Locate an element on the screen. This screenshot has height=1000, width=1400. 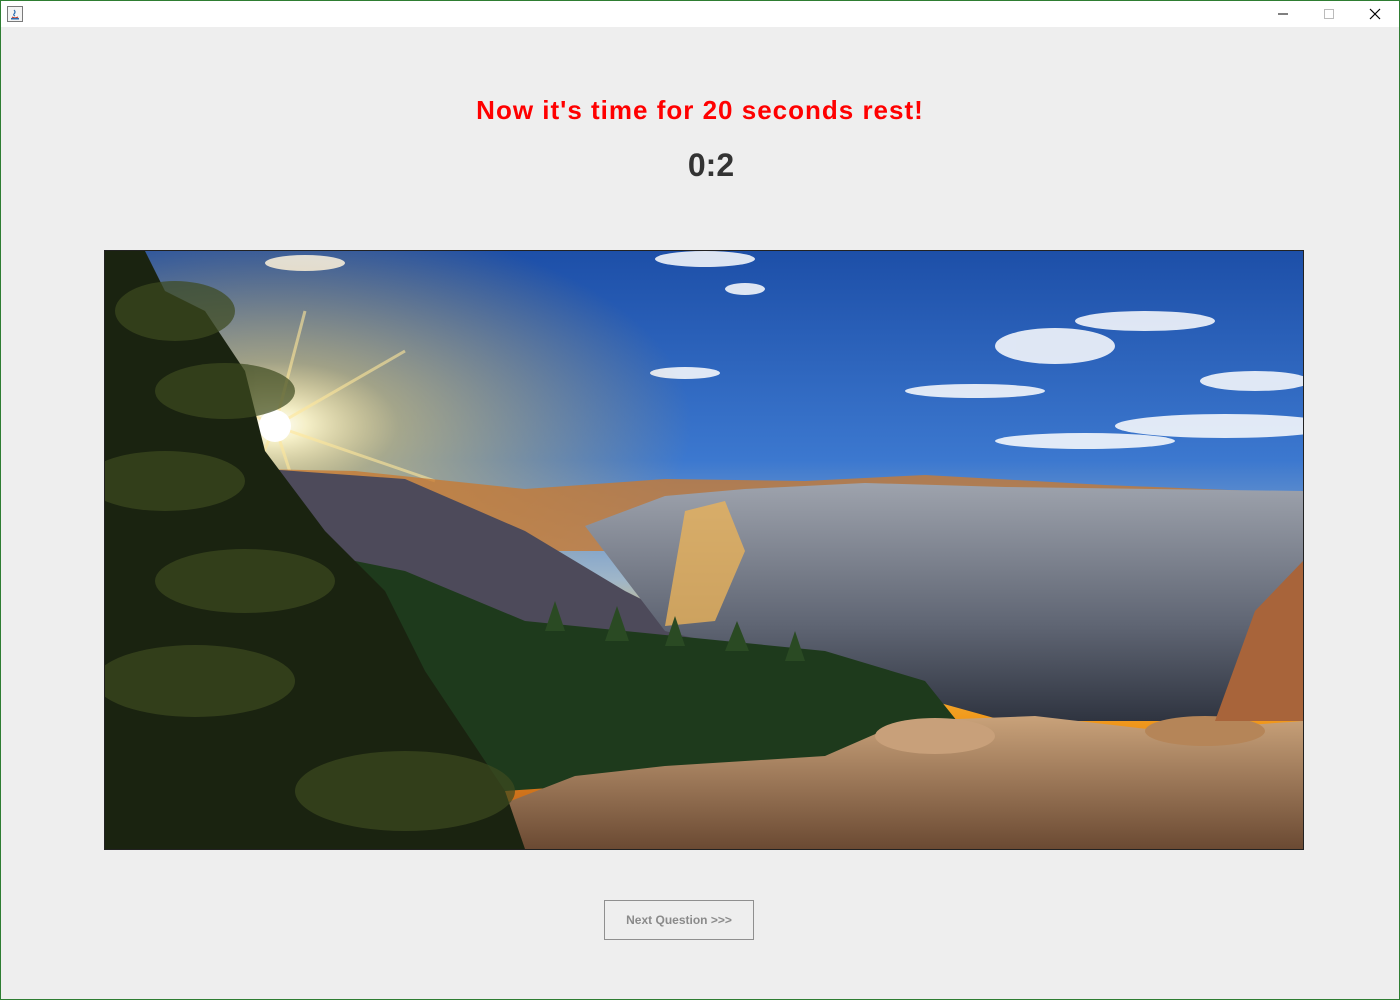
maximize-icon is located at coordinates (1329, 14).